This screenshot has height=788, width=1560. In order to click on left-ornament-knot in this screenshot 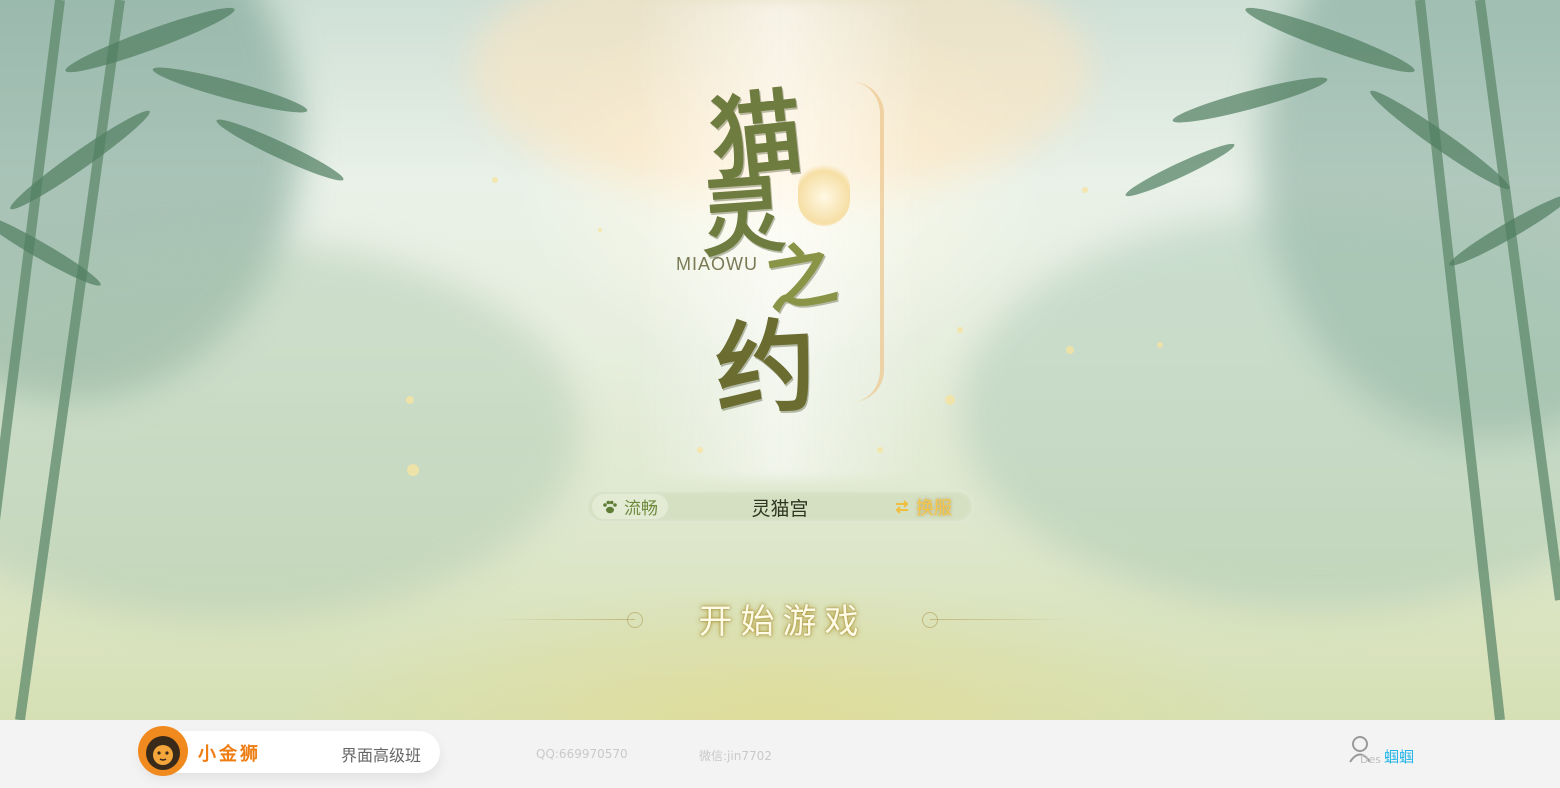, I will do `click(635, 620)`.